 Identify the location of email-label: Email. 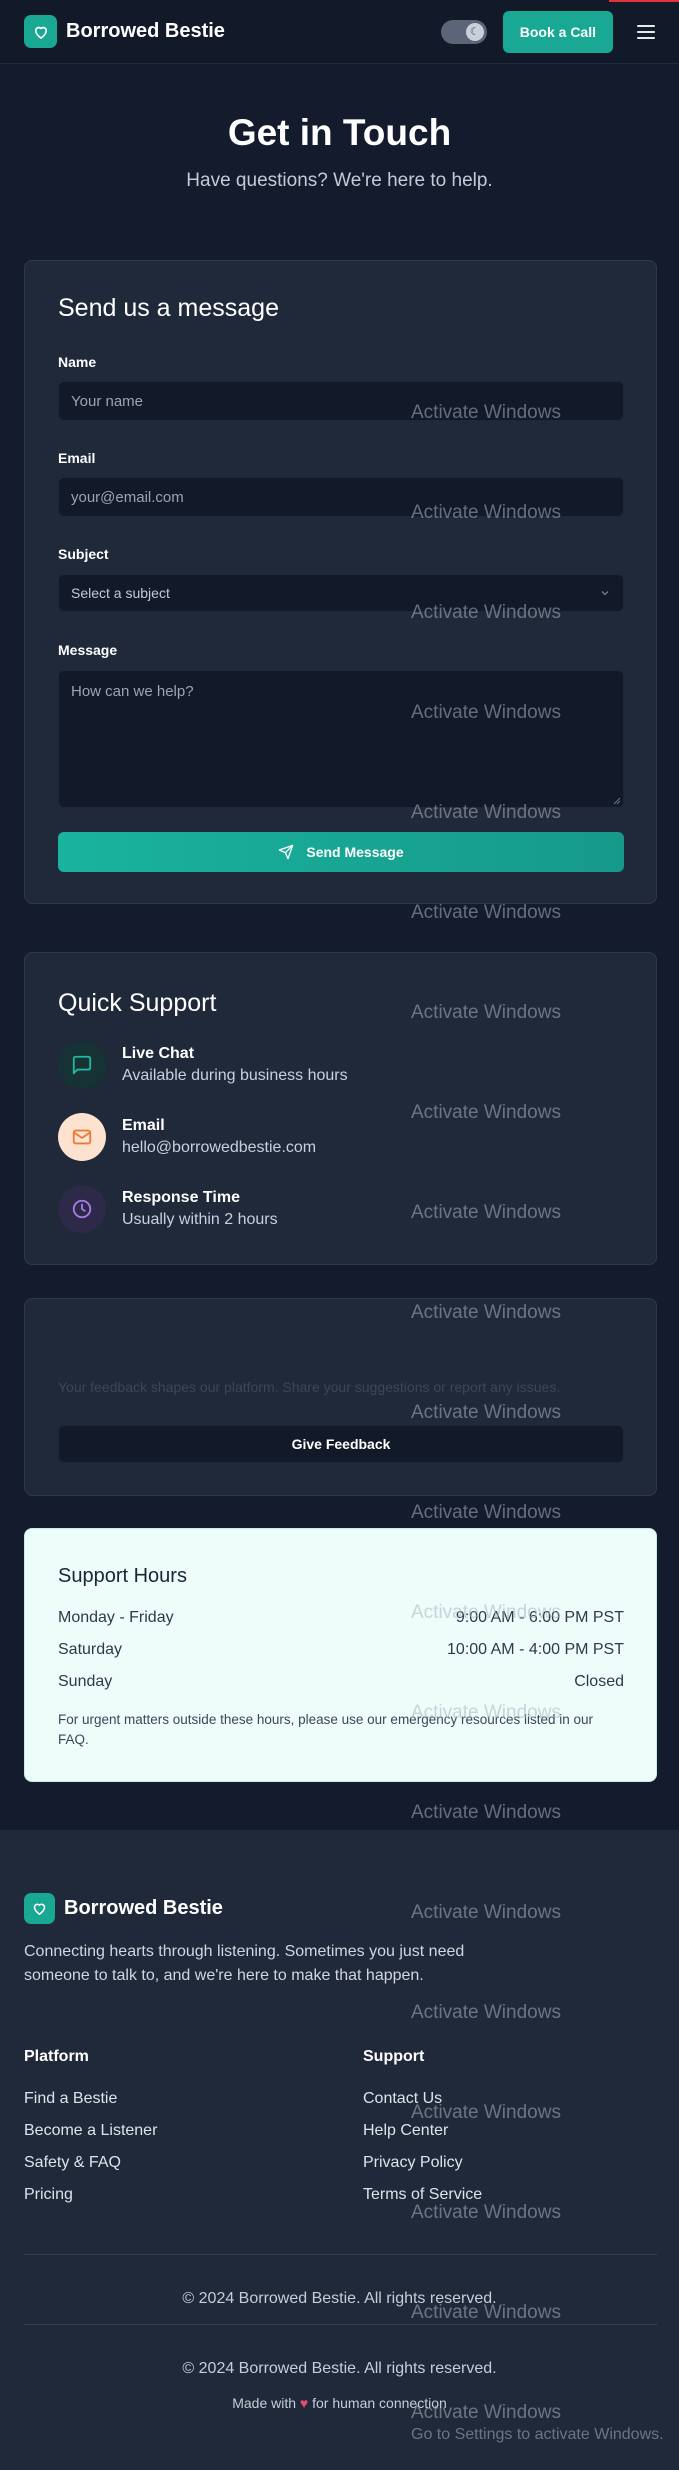
(77, 458).